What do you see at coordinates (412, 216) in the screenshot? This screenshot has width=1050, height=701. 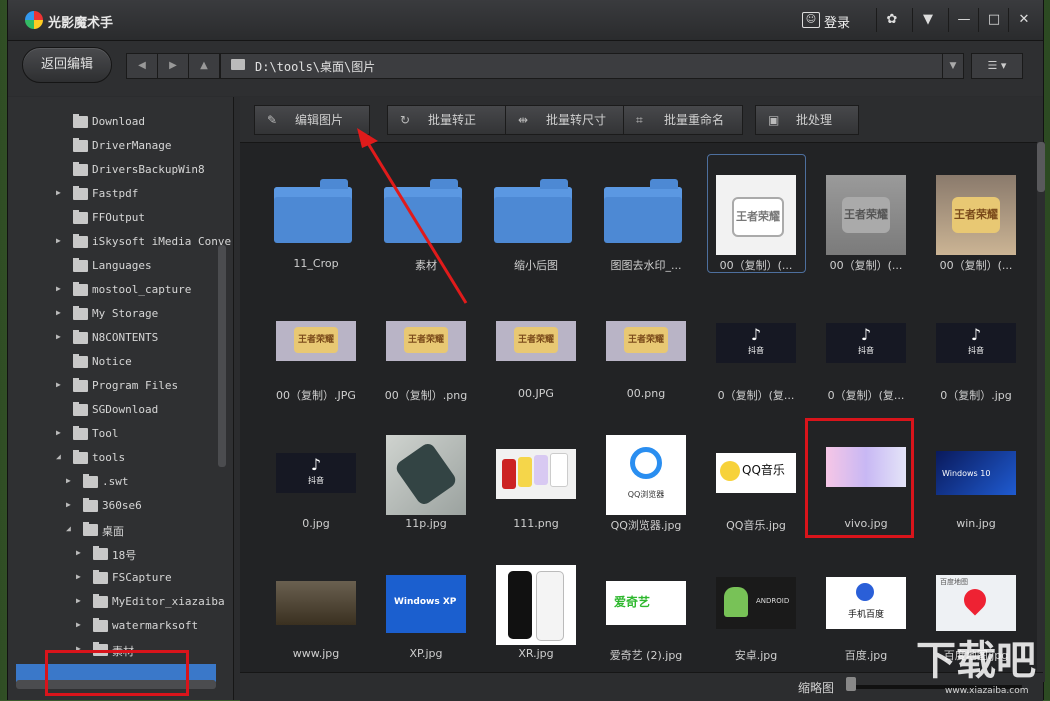 I see `annotation-arrow` at bounding box center [412, 216].